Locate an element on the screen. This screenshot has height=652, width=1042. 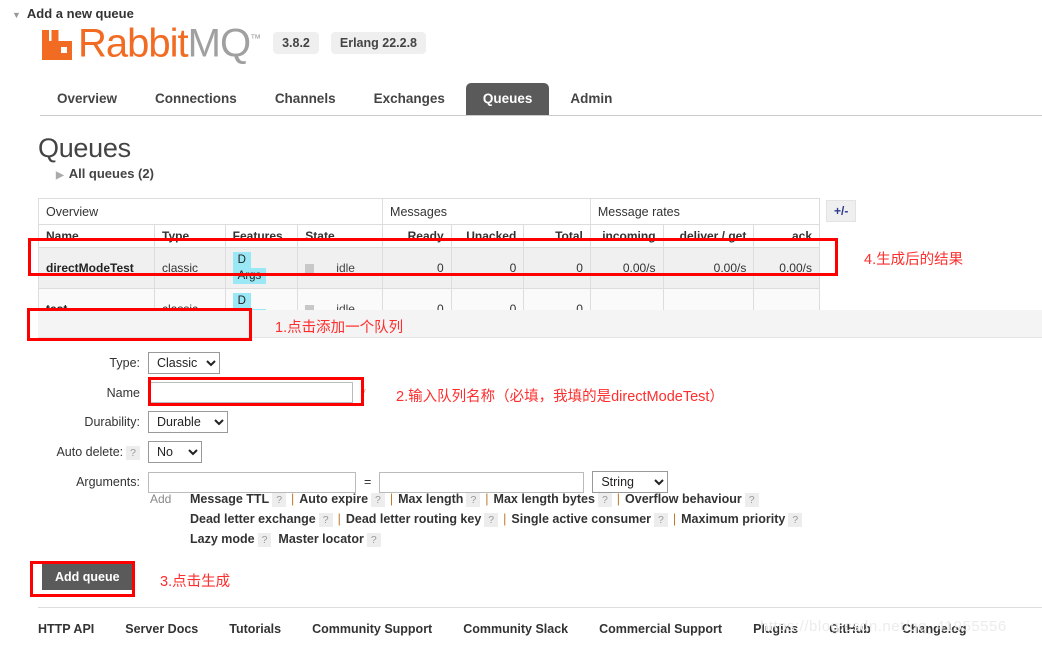
single-active-consumer-help-icon: ? is located at coordinates (661, 520).